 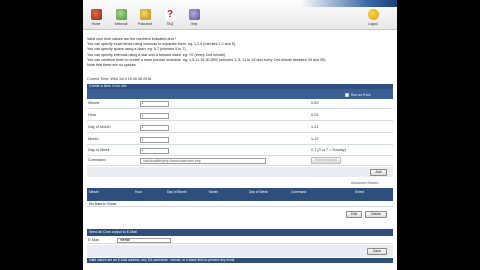 What do you see at coordinates (240, 251) in the screenshot?
I see `save-button-row` at bounding box center [240, 251].